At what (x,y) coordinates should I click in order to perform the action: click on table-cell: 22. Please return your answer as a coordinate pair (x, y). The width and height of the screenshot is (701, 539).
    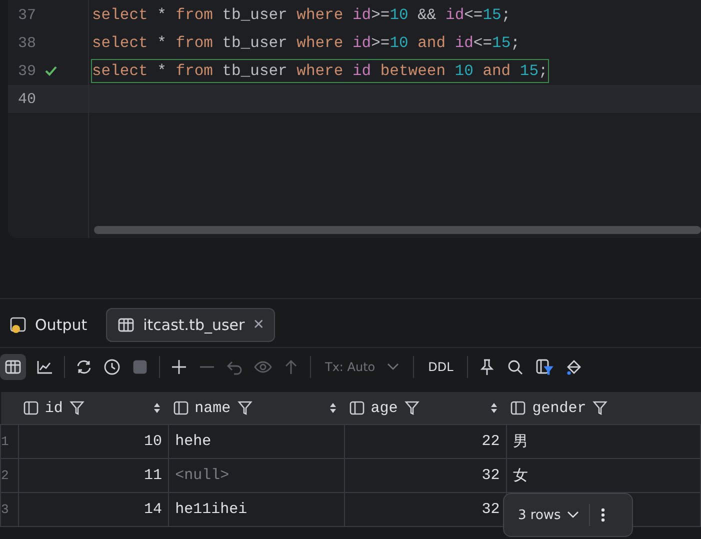
    Looking at the image, I should click on (425, 441).